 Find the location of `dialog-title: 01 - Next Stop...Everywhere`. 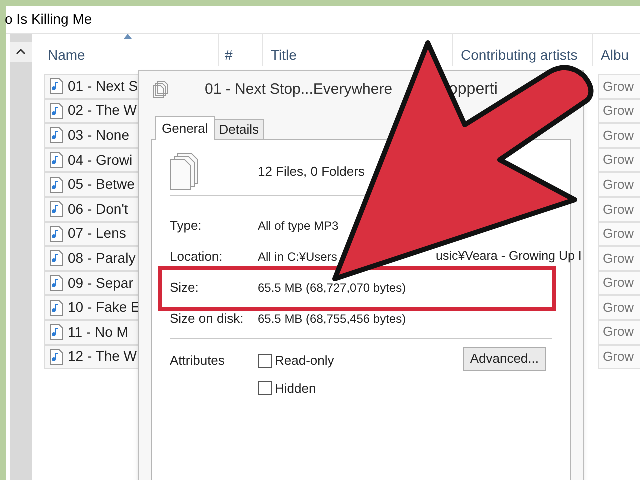

dialog-title: 01 - Next Stop...Everywhere is located at coordinates (299, 90).